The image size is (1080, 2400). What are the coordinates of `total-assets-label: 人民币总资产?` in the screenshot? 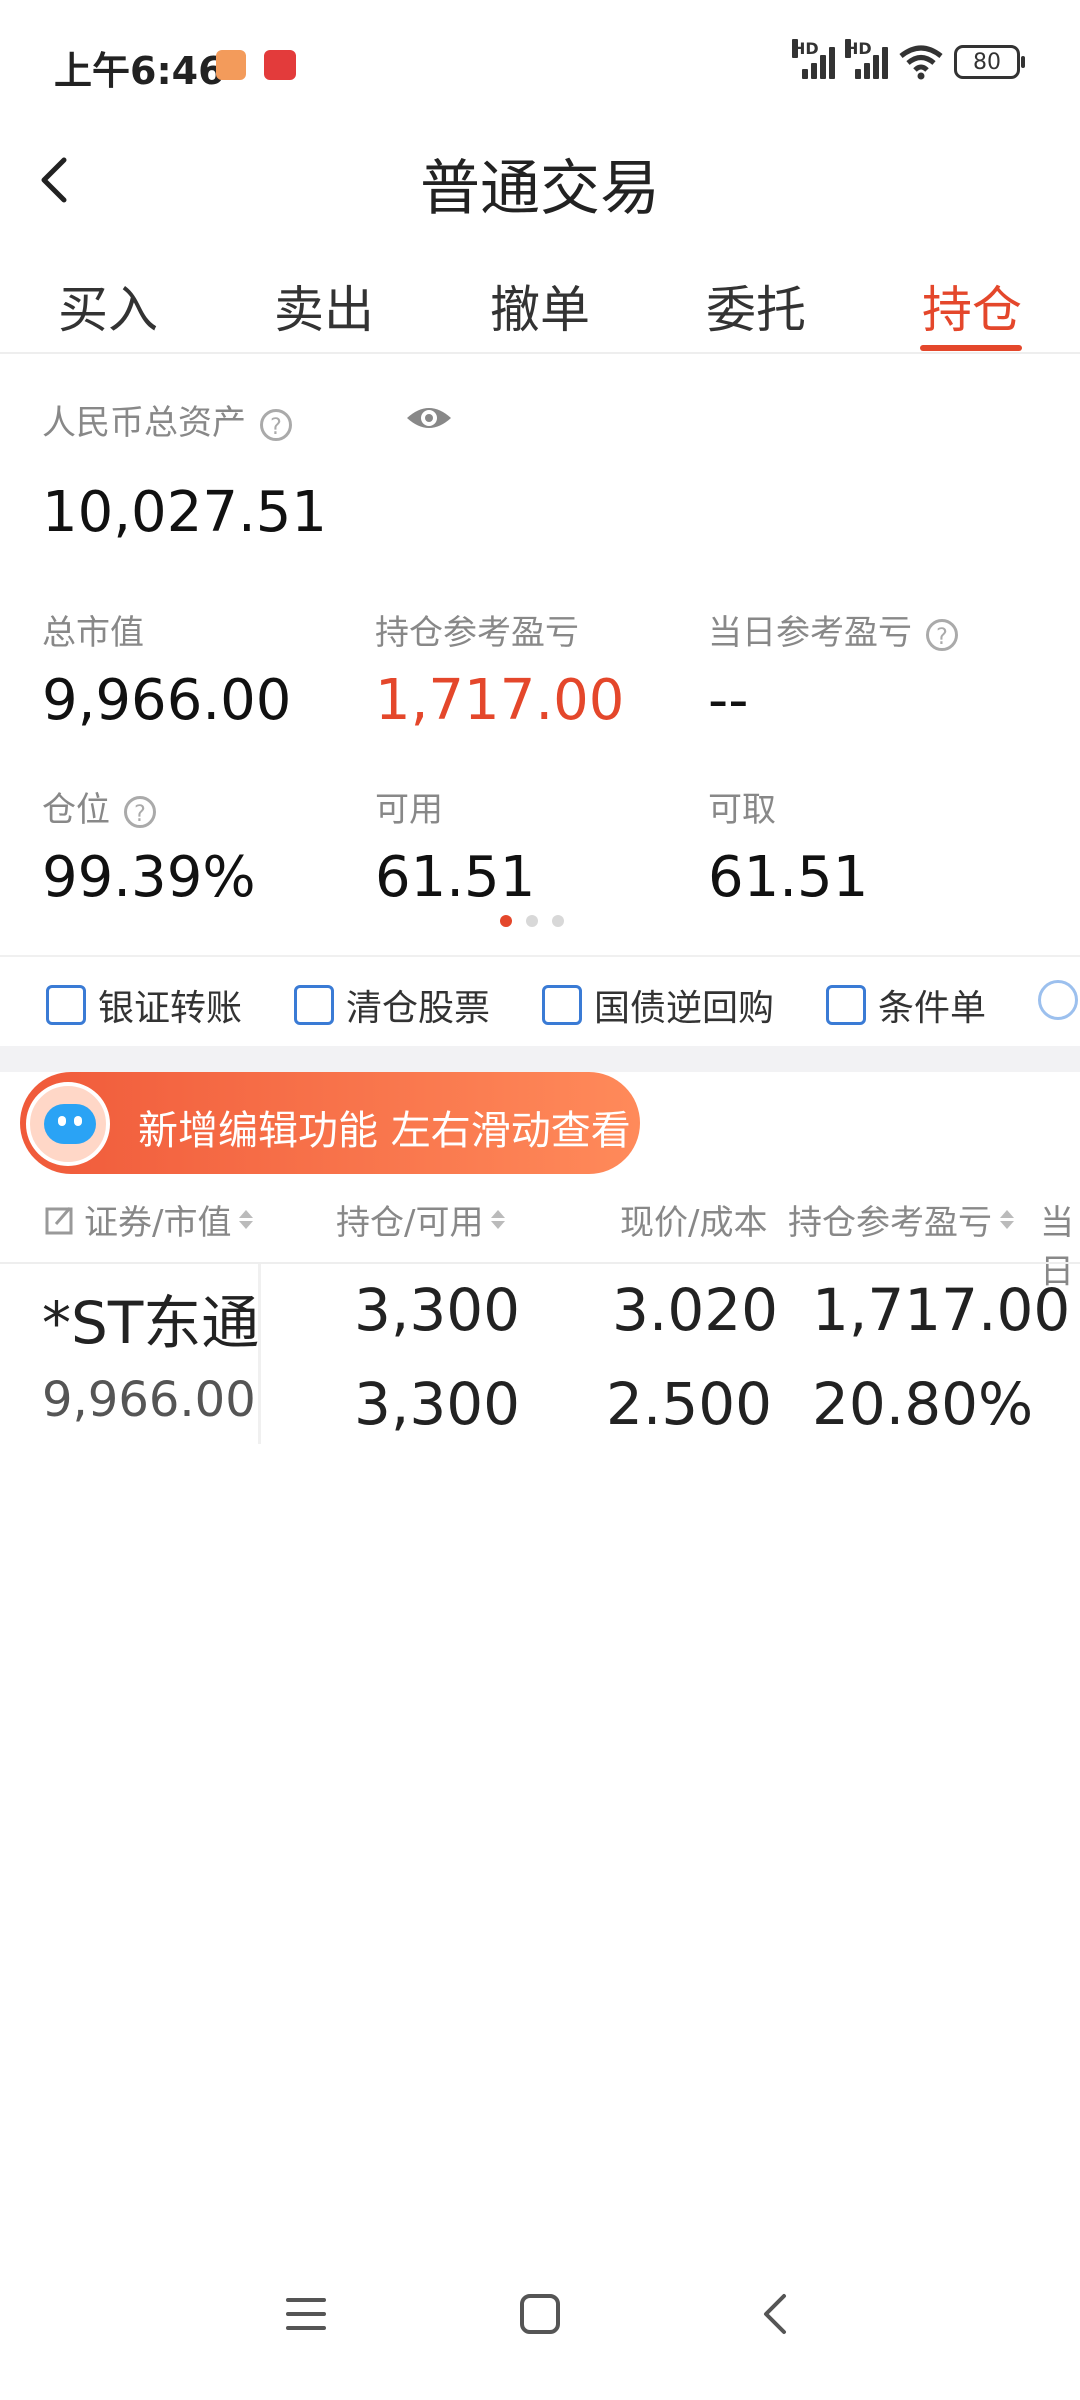 It's located at (167, 419).